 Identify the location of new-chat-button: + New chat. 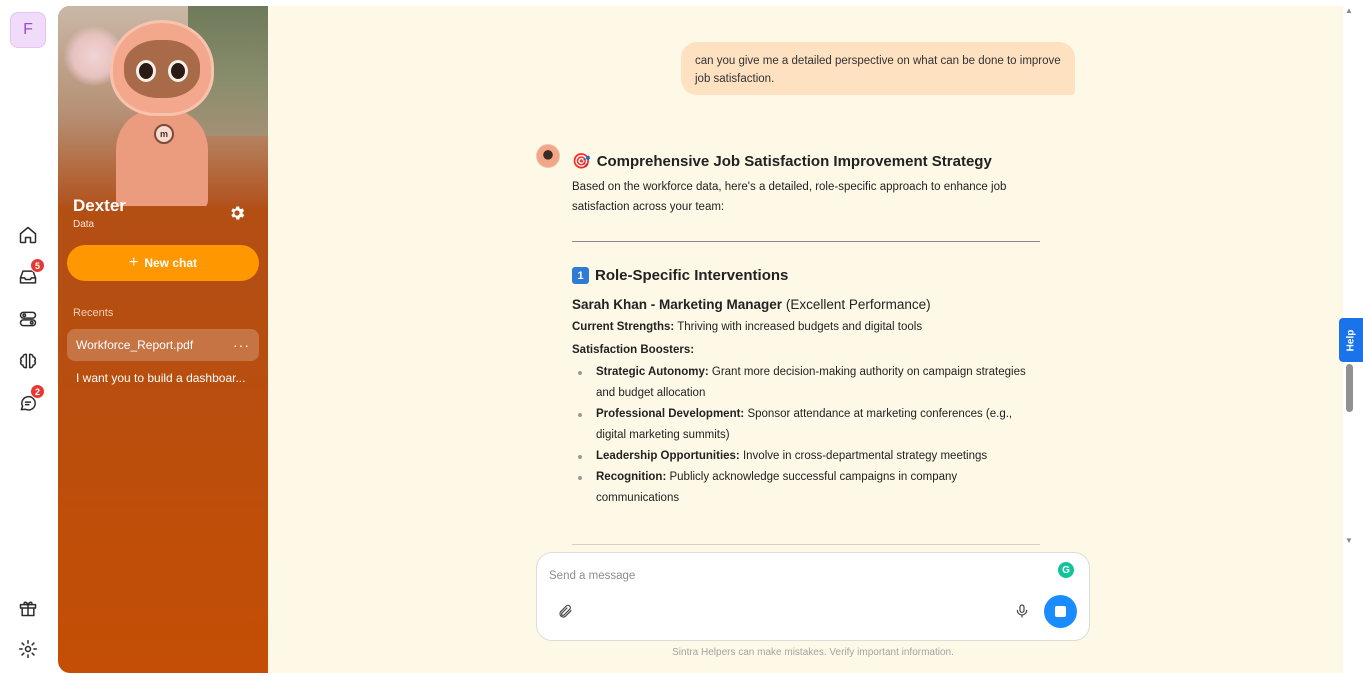
(163, 263).